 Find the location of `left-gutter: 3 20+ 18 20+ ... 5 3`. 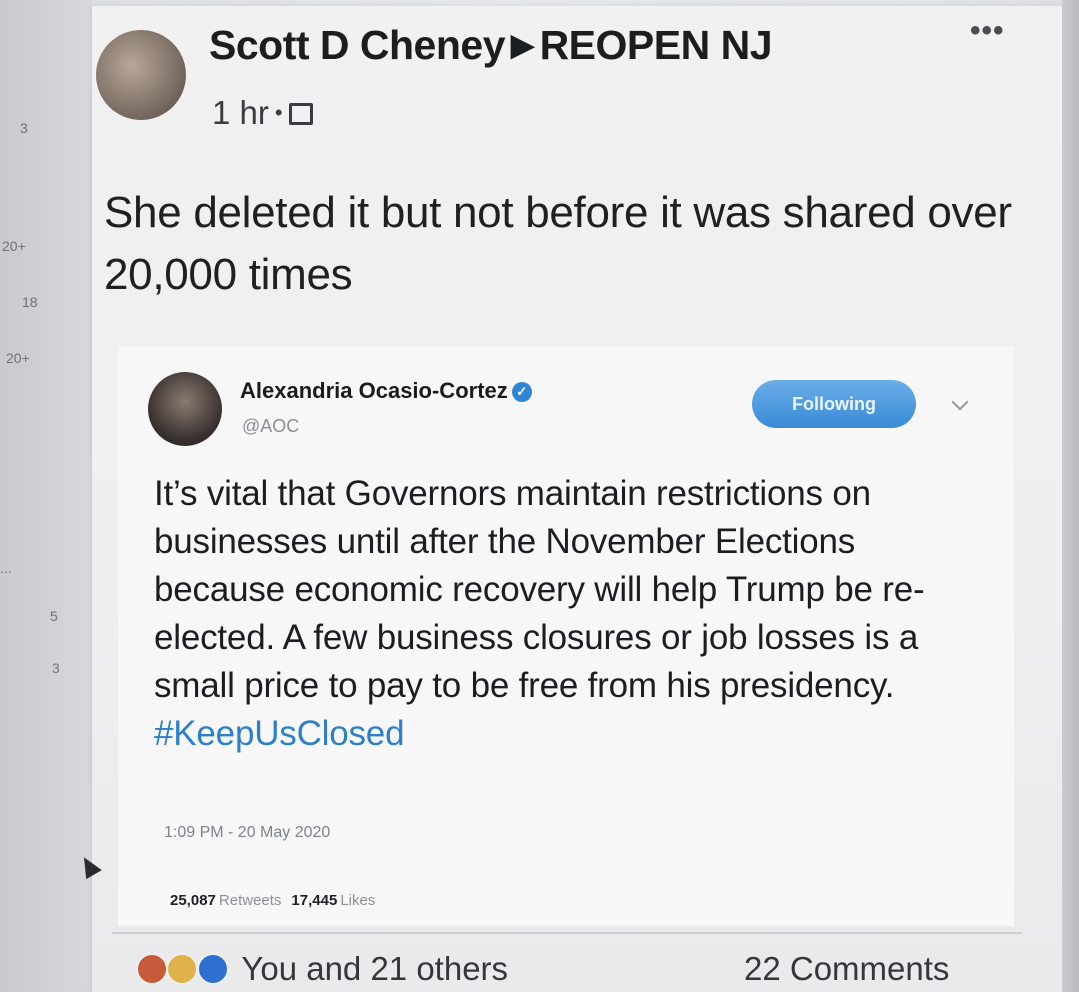

left-gutter: 3 20+ 18 20+ ... 5 3 is located at coordinates (46, 496).